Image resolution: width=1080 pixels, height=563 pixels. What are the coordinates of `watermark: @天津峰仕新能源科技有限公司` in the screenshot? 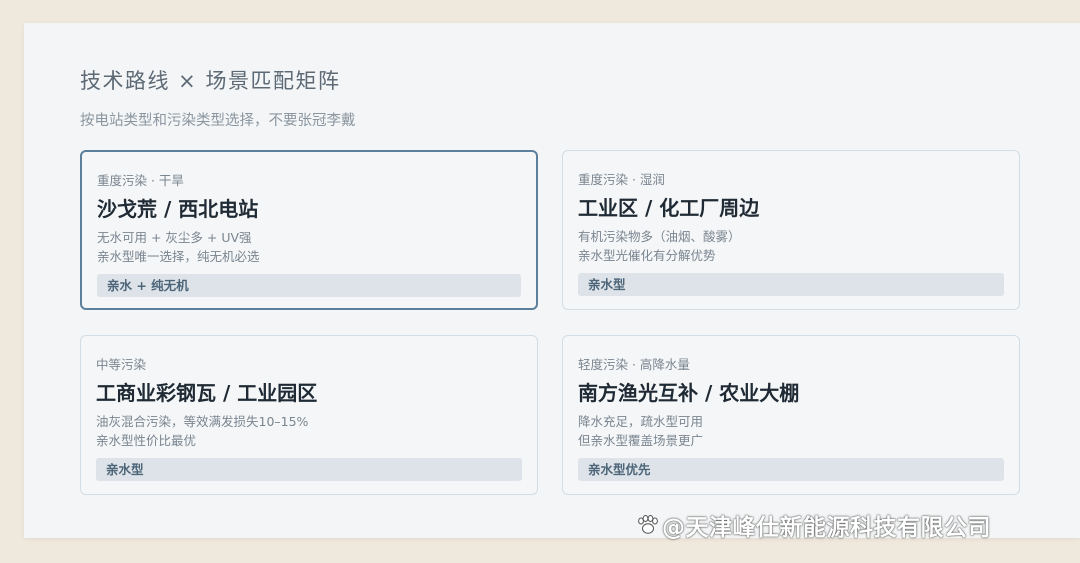 It's located at (813, 525).